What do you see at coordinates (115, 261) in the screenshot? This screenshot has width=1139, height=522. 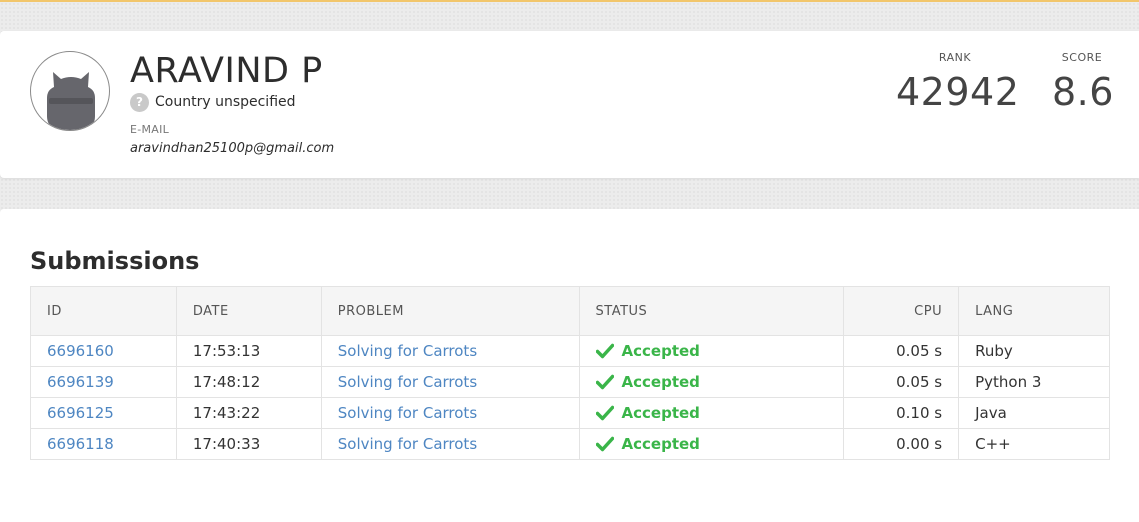 I see `submissions-title: Submissions` at bounding box center [115, 261].